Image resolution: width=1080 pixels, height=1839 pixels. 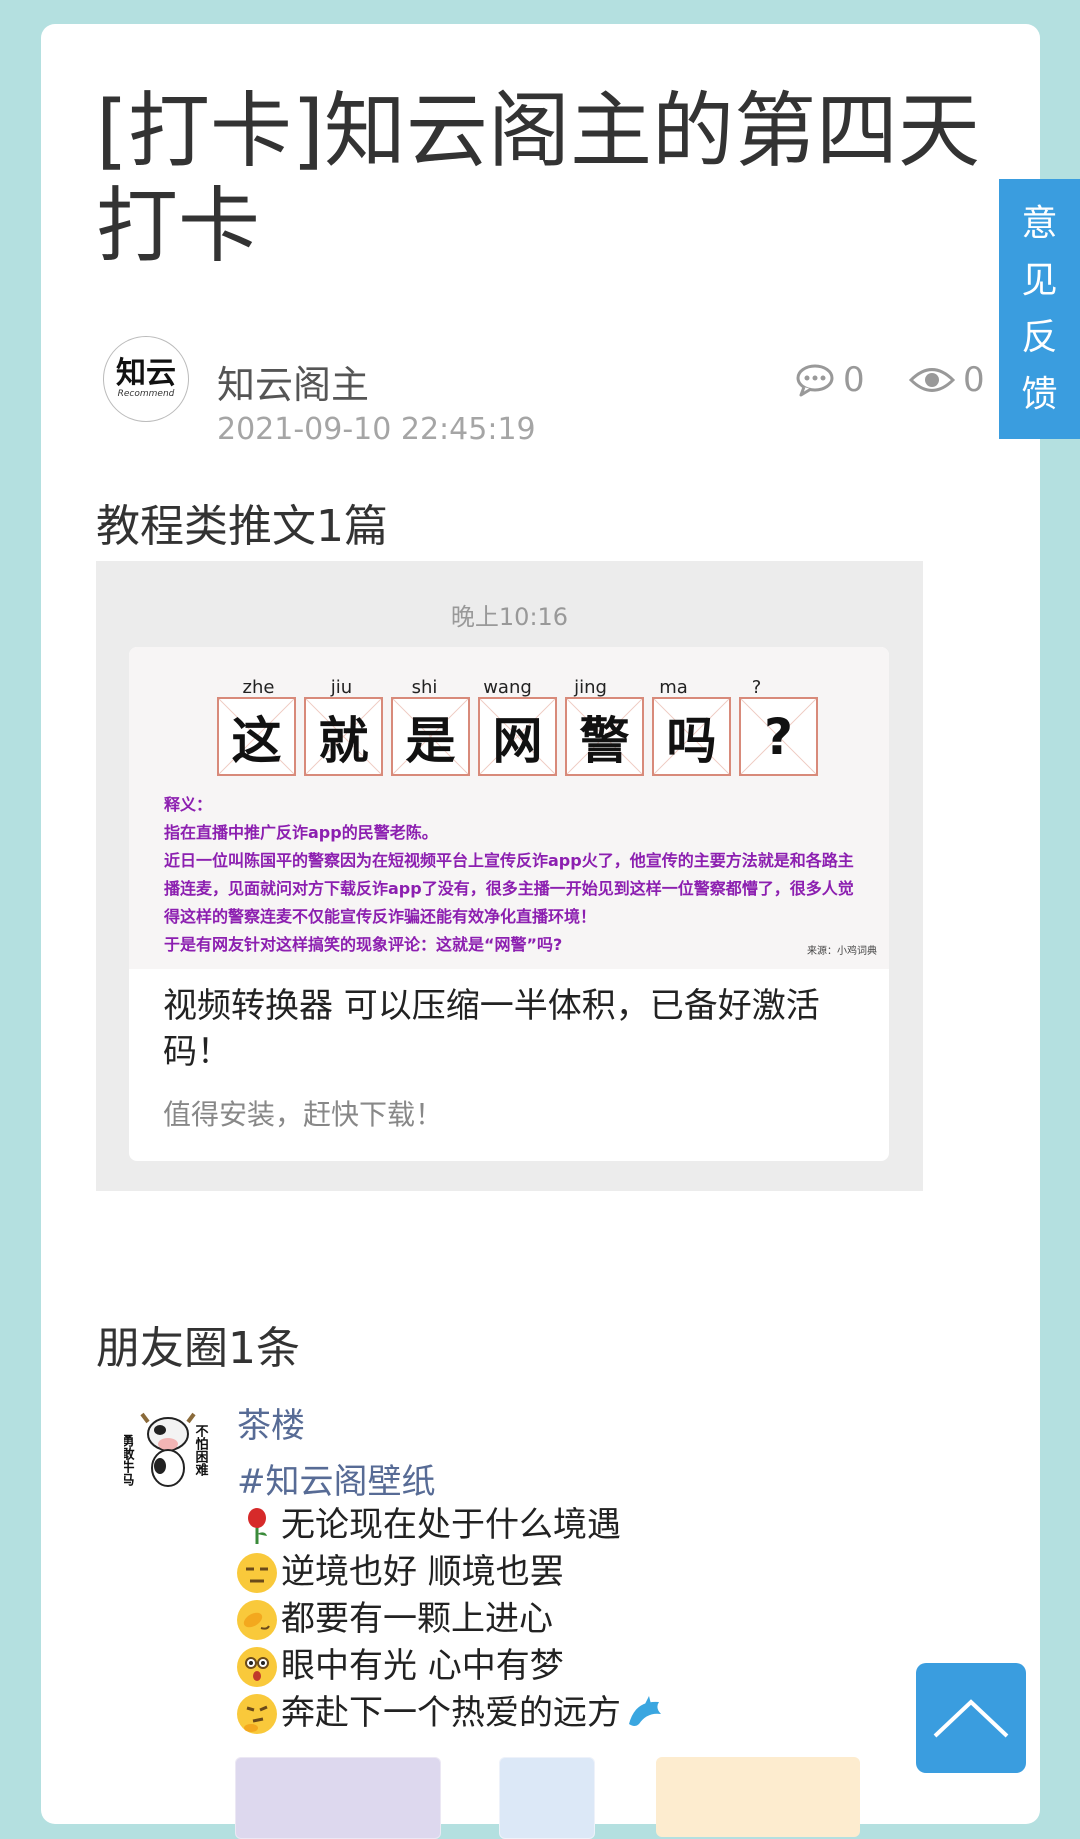 What do you see at coordinates (1039, 309) in the screenshot?
I see `feedback-button: 意 见 反 馈` at bounding box center [1039, 309].